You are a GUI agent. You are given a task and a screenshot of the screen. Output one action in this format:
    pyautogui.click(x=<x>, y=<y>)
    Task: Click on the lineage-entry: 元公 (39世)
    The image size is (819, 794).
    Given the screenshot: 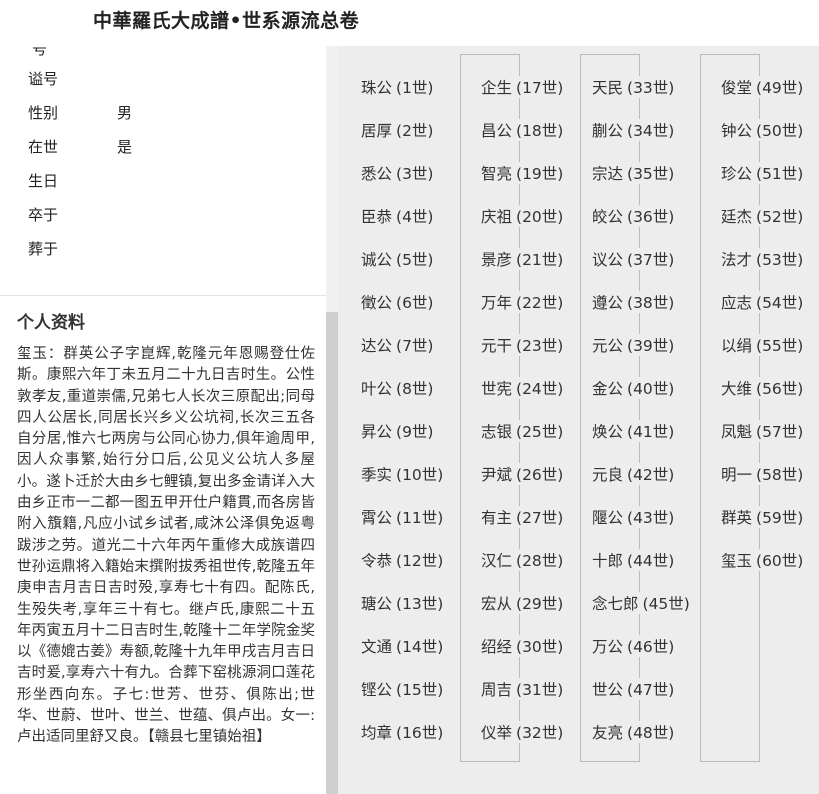 What is the action you would take?
    pyautogui.click(x=633, y=345)
    